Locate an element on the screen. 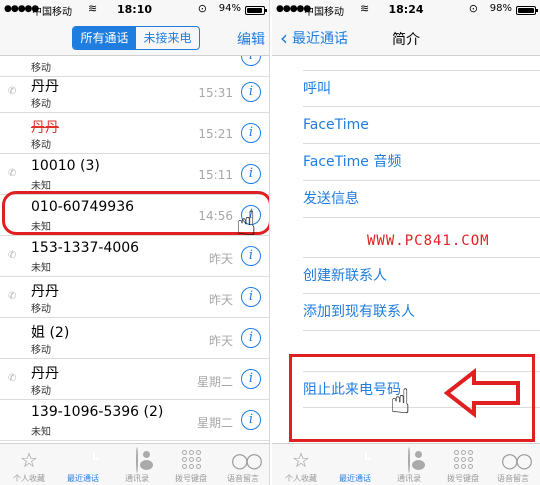  send-message-action: 发送信息 is located at coordinates (421, 199).